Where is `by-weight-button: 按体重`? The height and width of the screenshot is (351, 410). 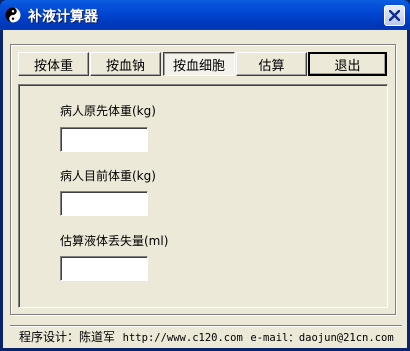 by-weight-button: 按体重 is located at coordinates (53, 64).